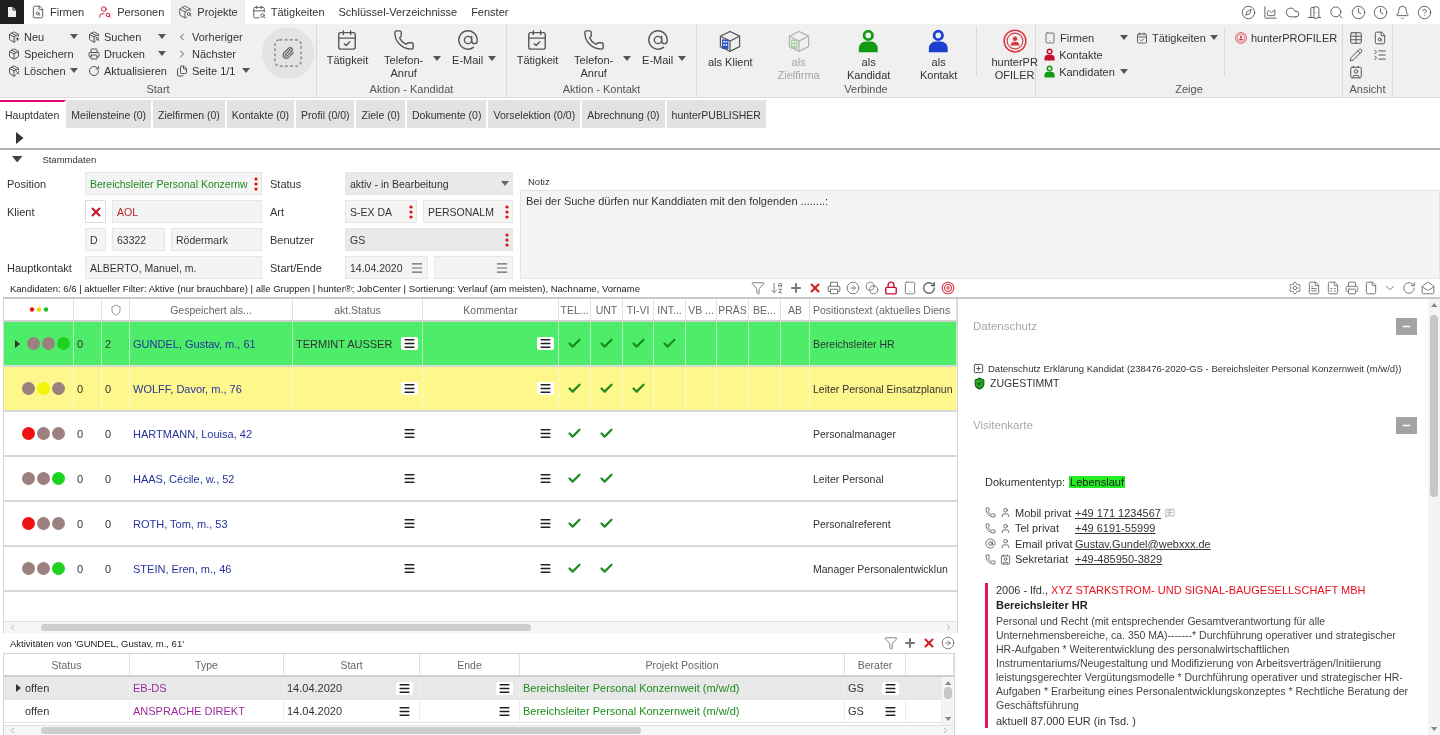  Describe the element at coordinates (606, 309) in the screenshot. I see `column-header: UNT` at that location.